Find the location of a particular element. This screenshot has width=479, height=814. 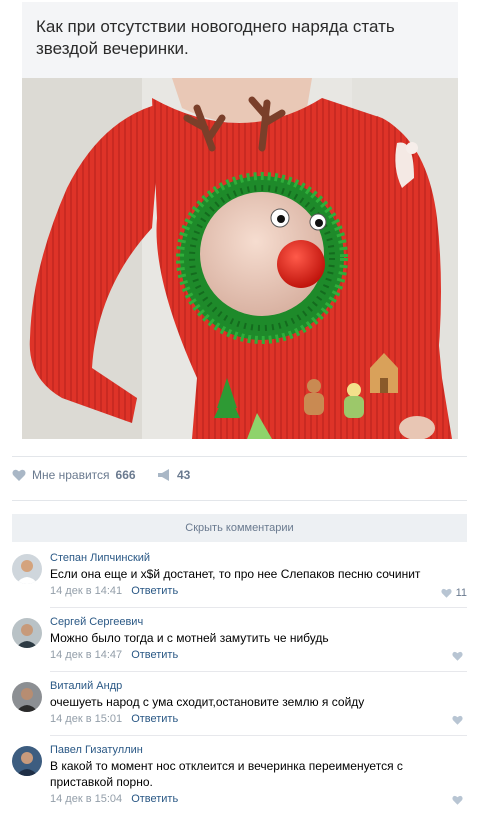

like-button: Мне нравится 666 is located at coordinates (74, 475).